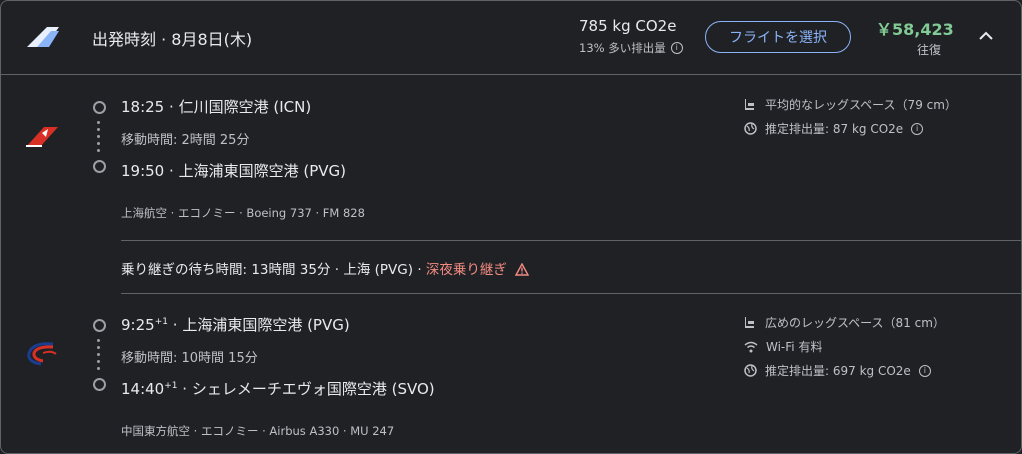 This screenshot has width=1022, height=454. Describe the element at coordinates (245, 107) in the screenshot. I see `departure-airport: 仁川国際空港 (ICN)` at that location.